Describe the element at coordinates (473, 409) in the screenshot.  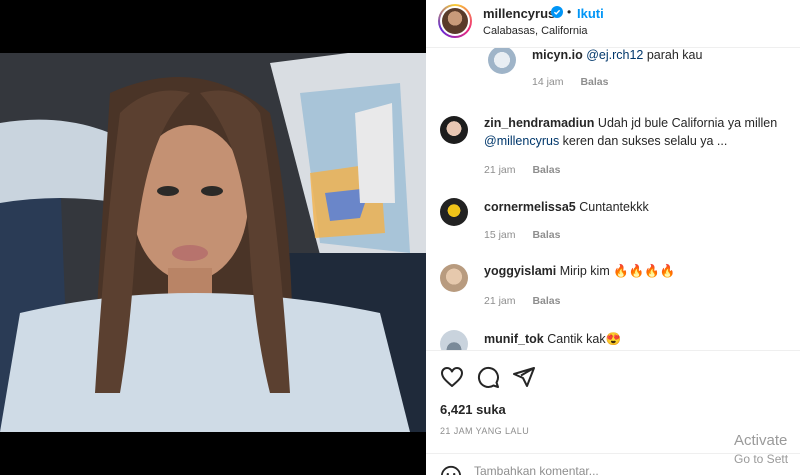
I see `likes-count: 6,421 suka` at that location.